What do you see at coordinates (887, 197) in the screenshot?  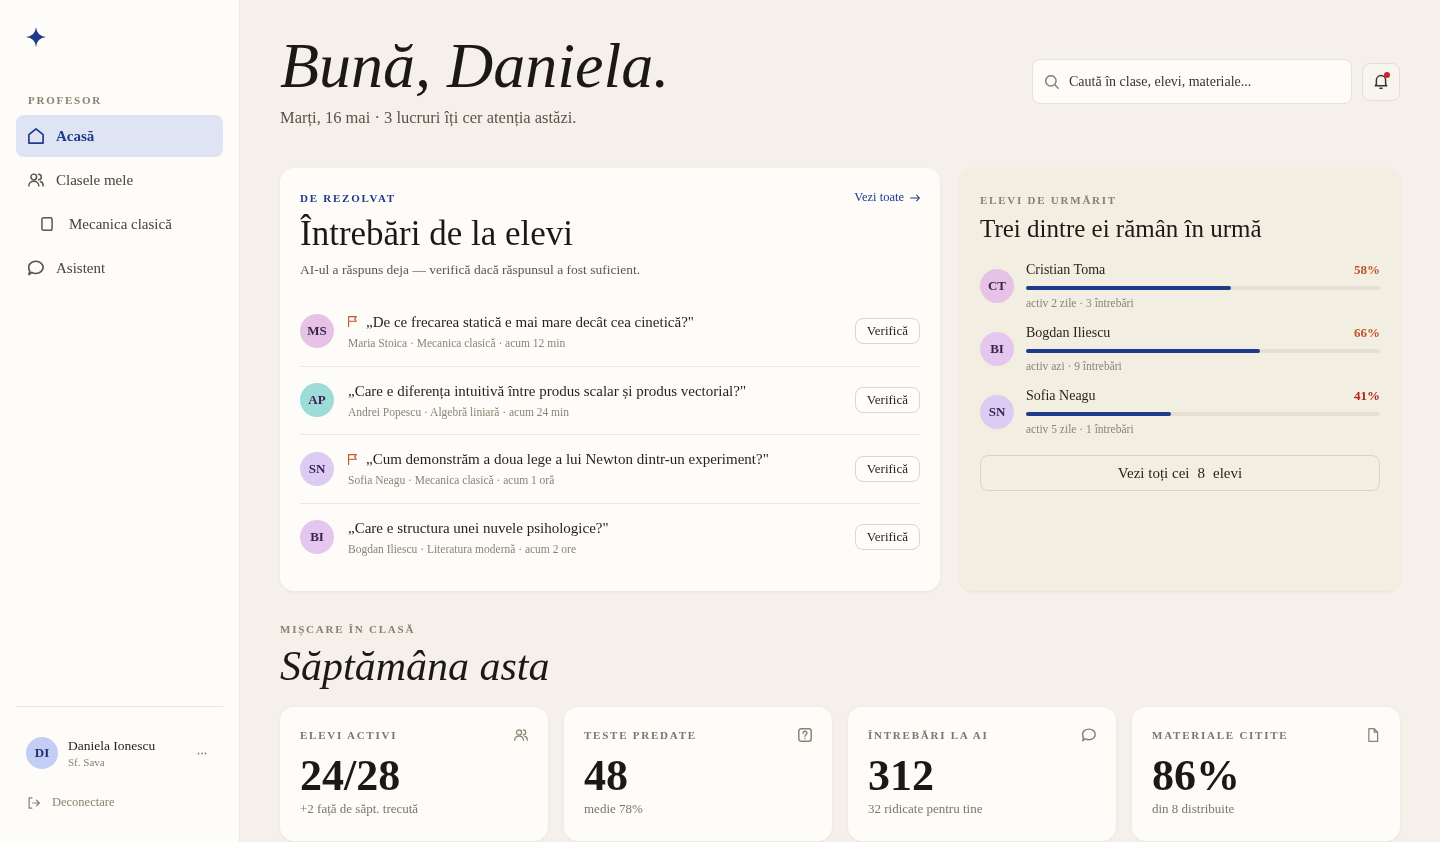 I see `view-all-link: Vezi toate` at bounding box center [887, 197].